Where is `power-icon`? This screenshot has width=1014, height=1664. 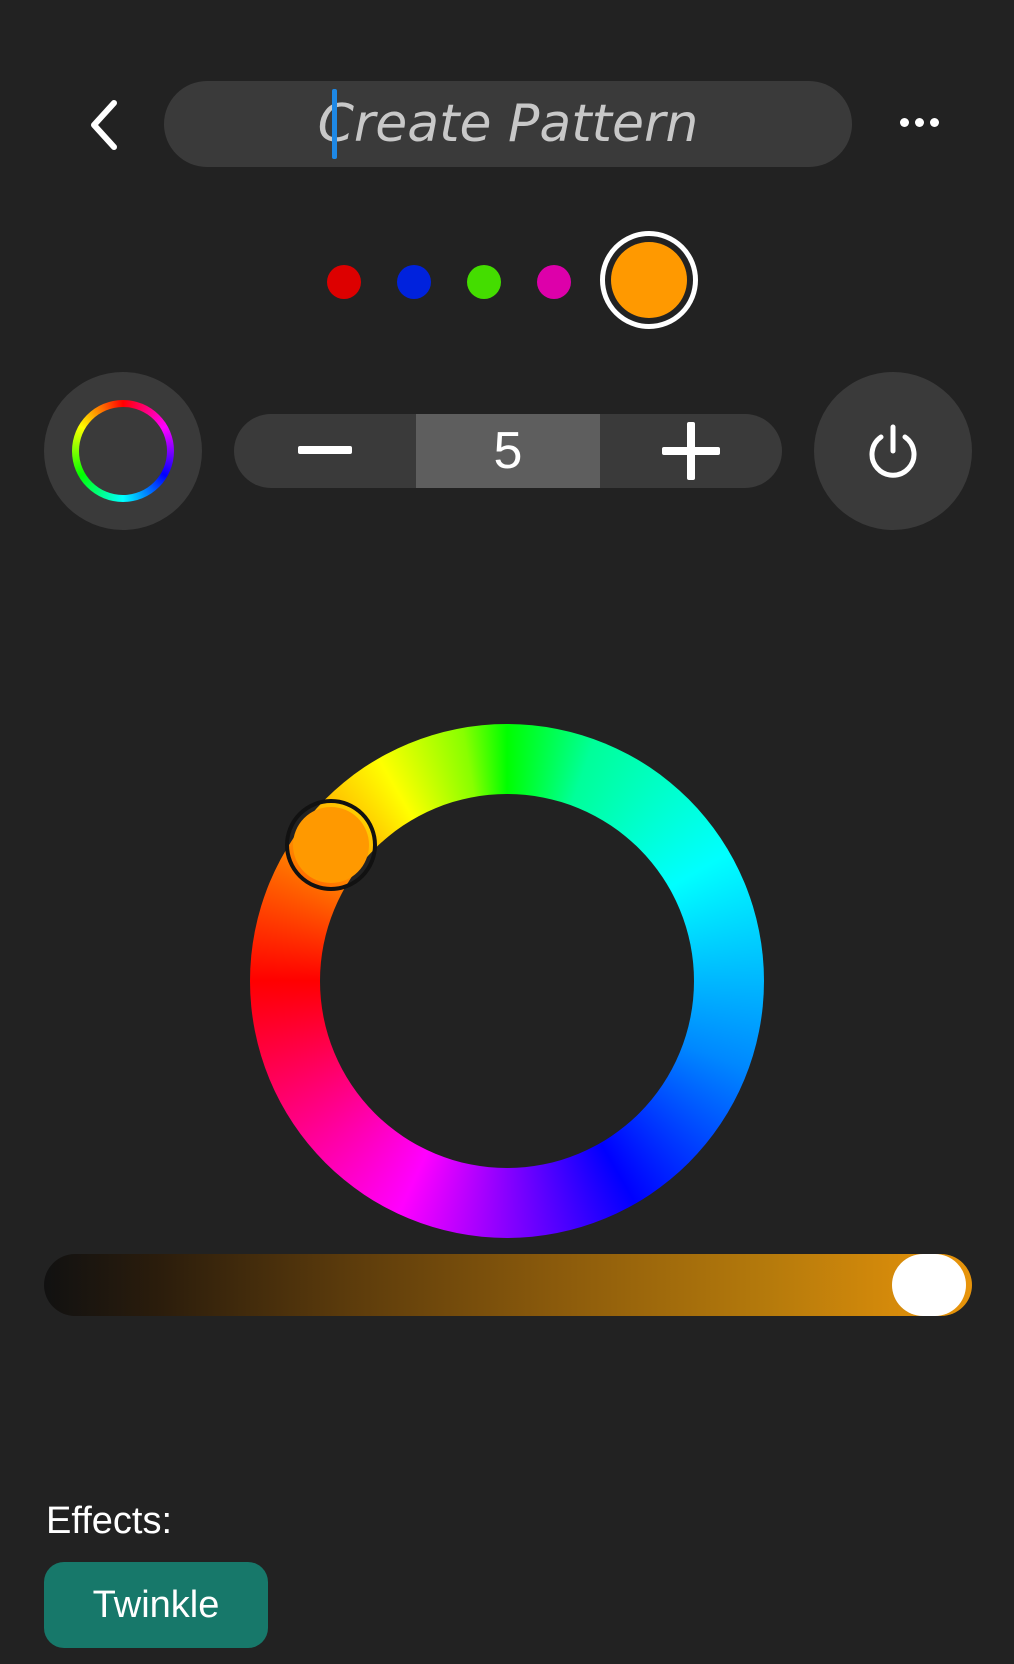 power-icon is located at coordinates (893, 451).